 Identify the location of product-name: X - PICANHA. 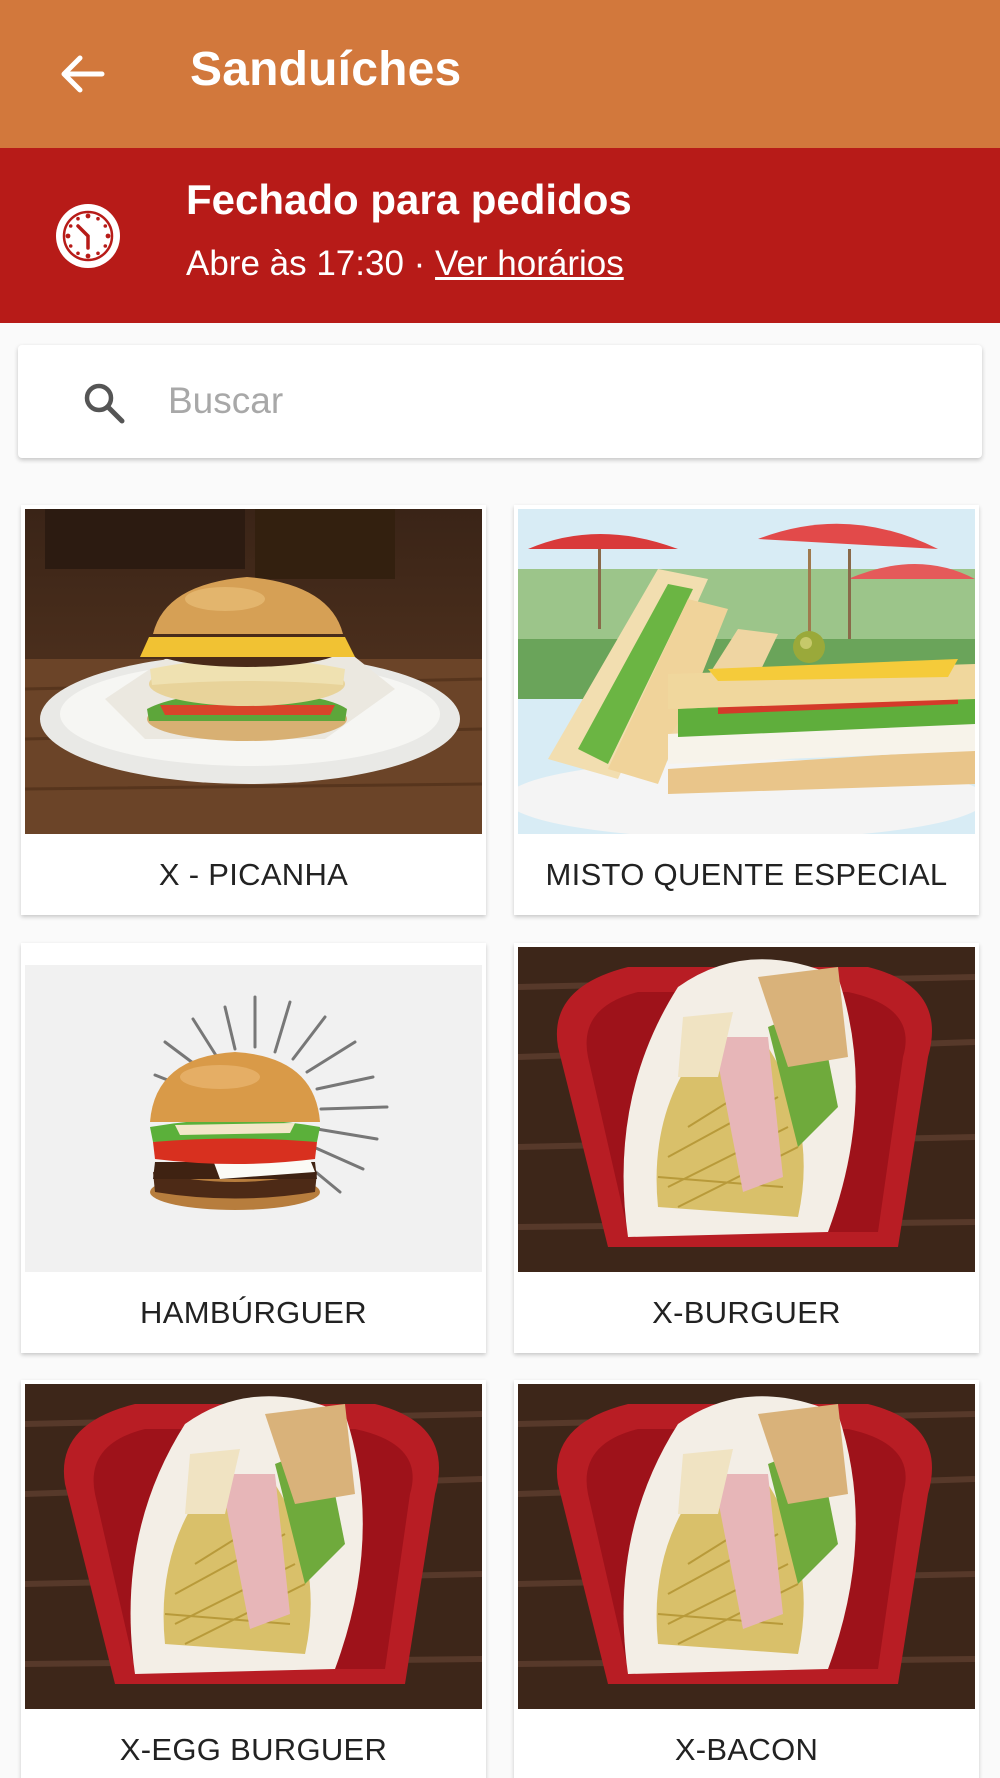
(253, 874).